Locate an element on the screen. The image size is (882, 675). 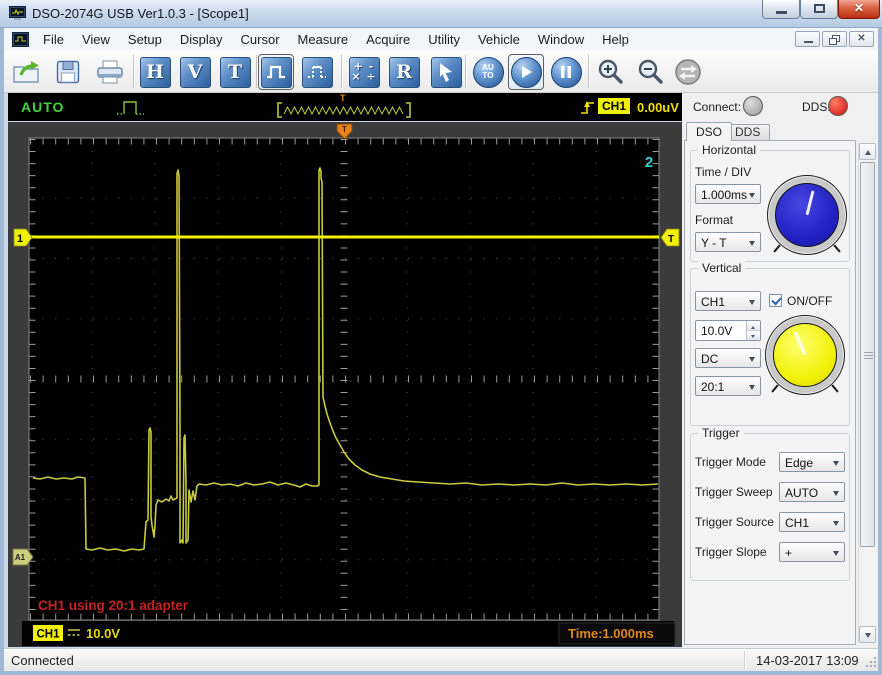
datetime-display: 14-03-2017 13:09 is located at coordinates (807, 660).